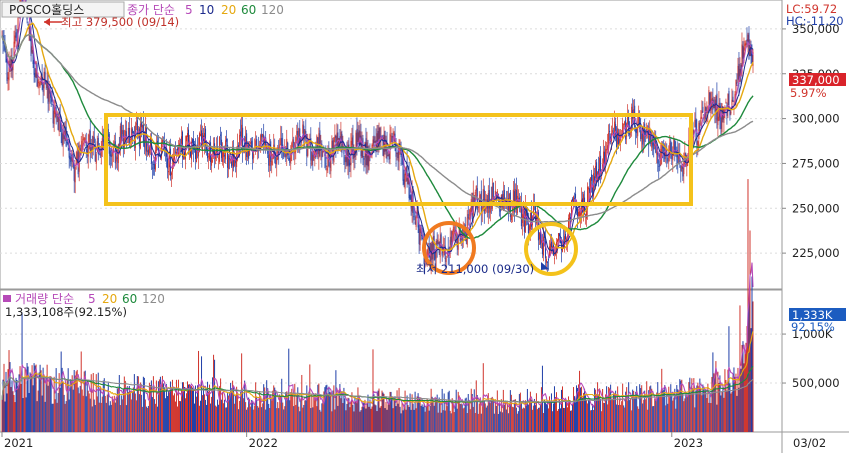 The image size is (849, 456). What do you see at coordinates (129, 299) in the screenshot?
I see `volume-ma-60: 60` at bounding box center [129, 299].